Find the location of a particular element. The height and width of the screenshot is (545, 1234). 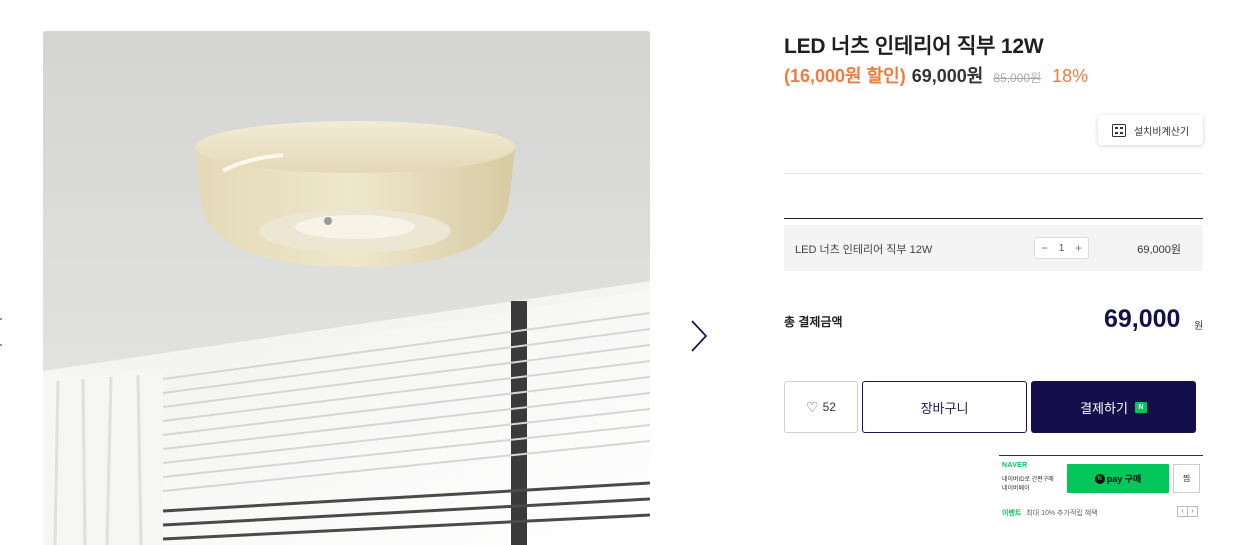

event-text: 최대 10% 추가적립 혜택 is located at coordinates (1062, 513).